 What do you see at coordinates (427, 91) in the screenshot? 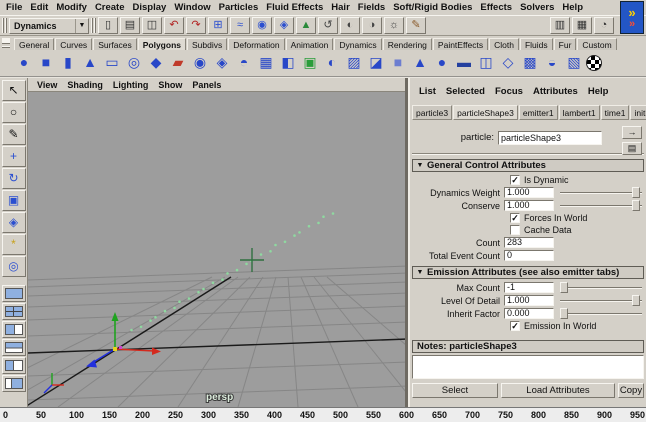
I see `ae-menu-list: List` at bounding box center [427, 91].